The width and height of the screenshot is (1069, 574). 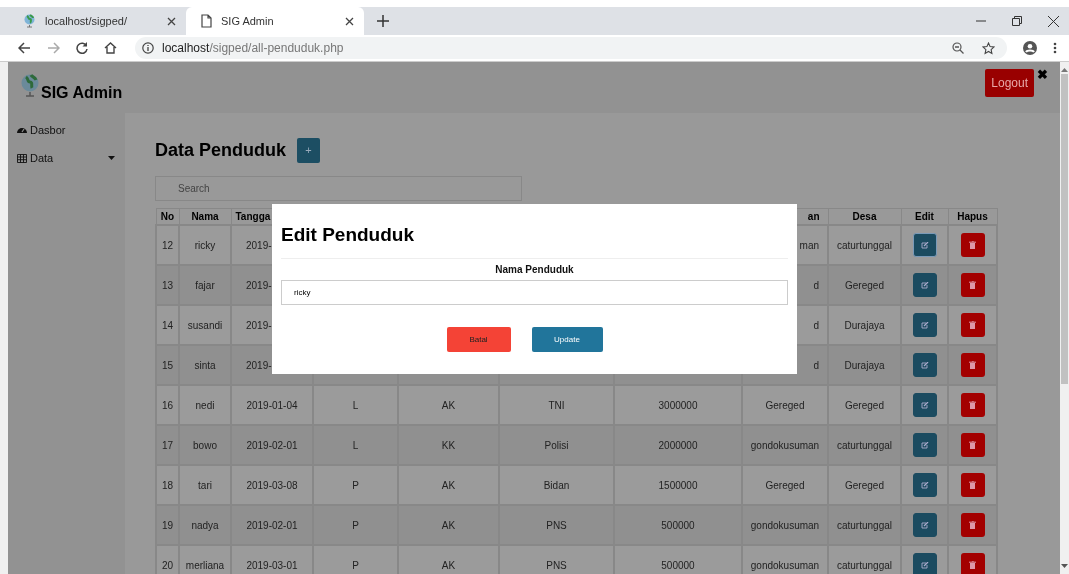 I want to click on gauge-icon, so click(x=22, y=130).